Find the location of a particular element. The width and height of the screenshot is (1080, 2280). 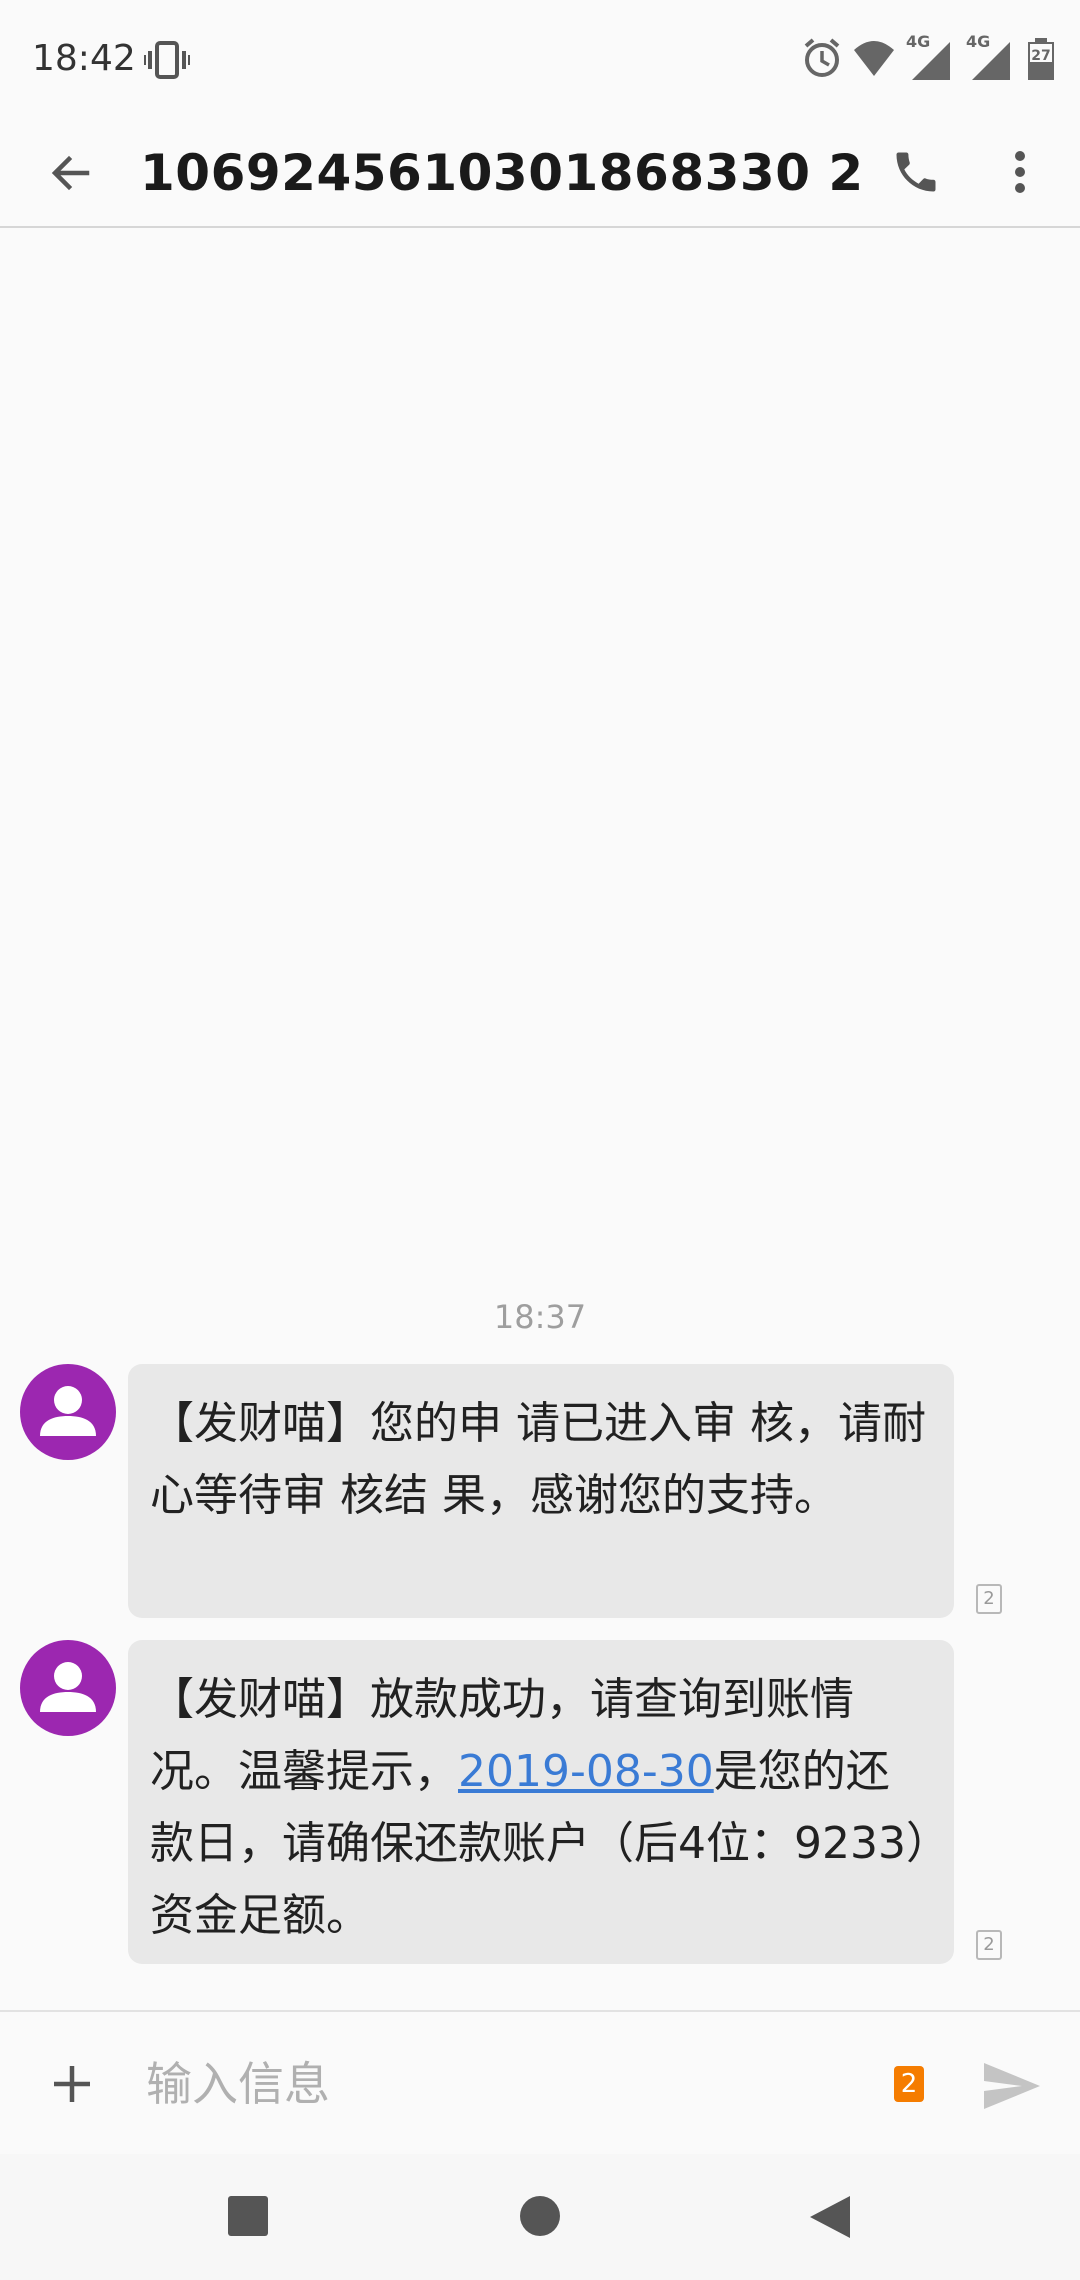

battery-level: 27 is located at coordinates (1041, 56).